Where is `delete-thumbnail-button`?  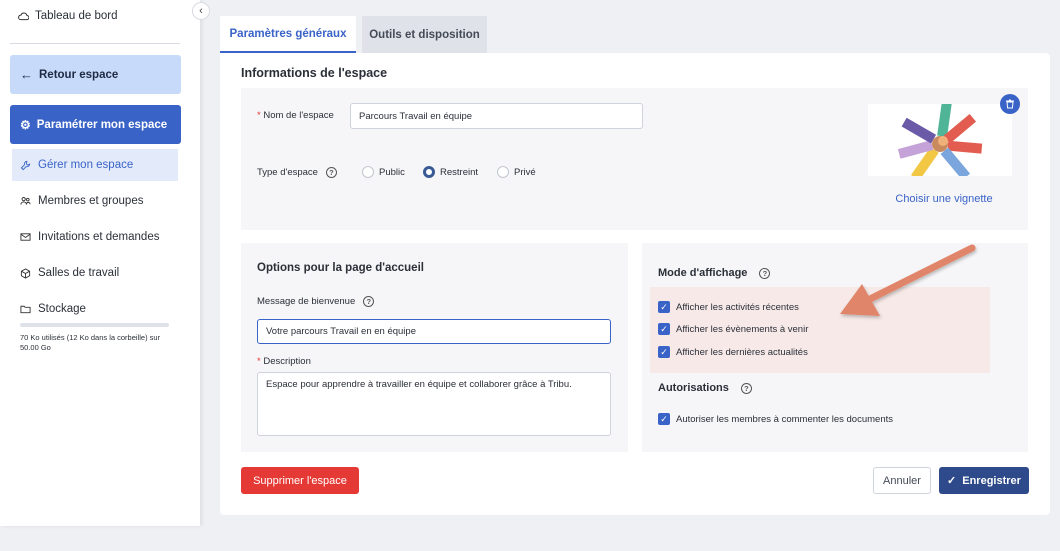 delete-thumbnail-button is located at coordinates (1010, 104).